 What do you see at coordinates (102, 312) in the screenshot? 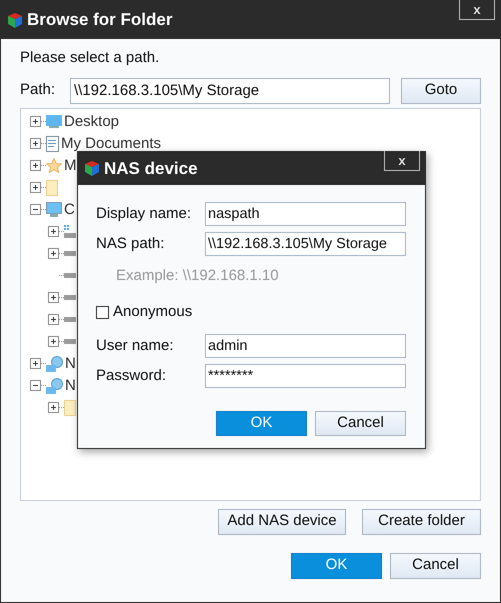
I see `anonymous-checkbox` at bounding box center [102, 312].